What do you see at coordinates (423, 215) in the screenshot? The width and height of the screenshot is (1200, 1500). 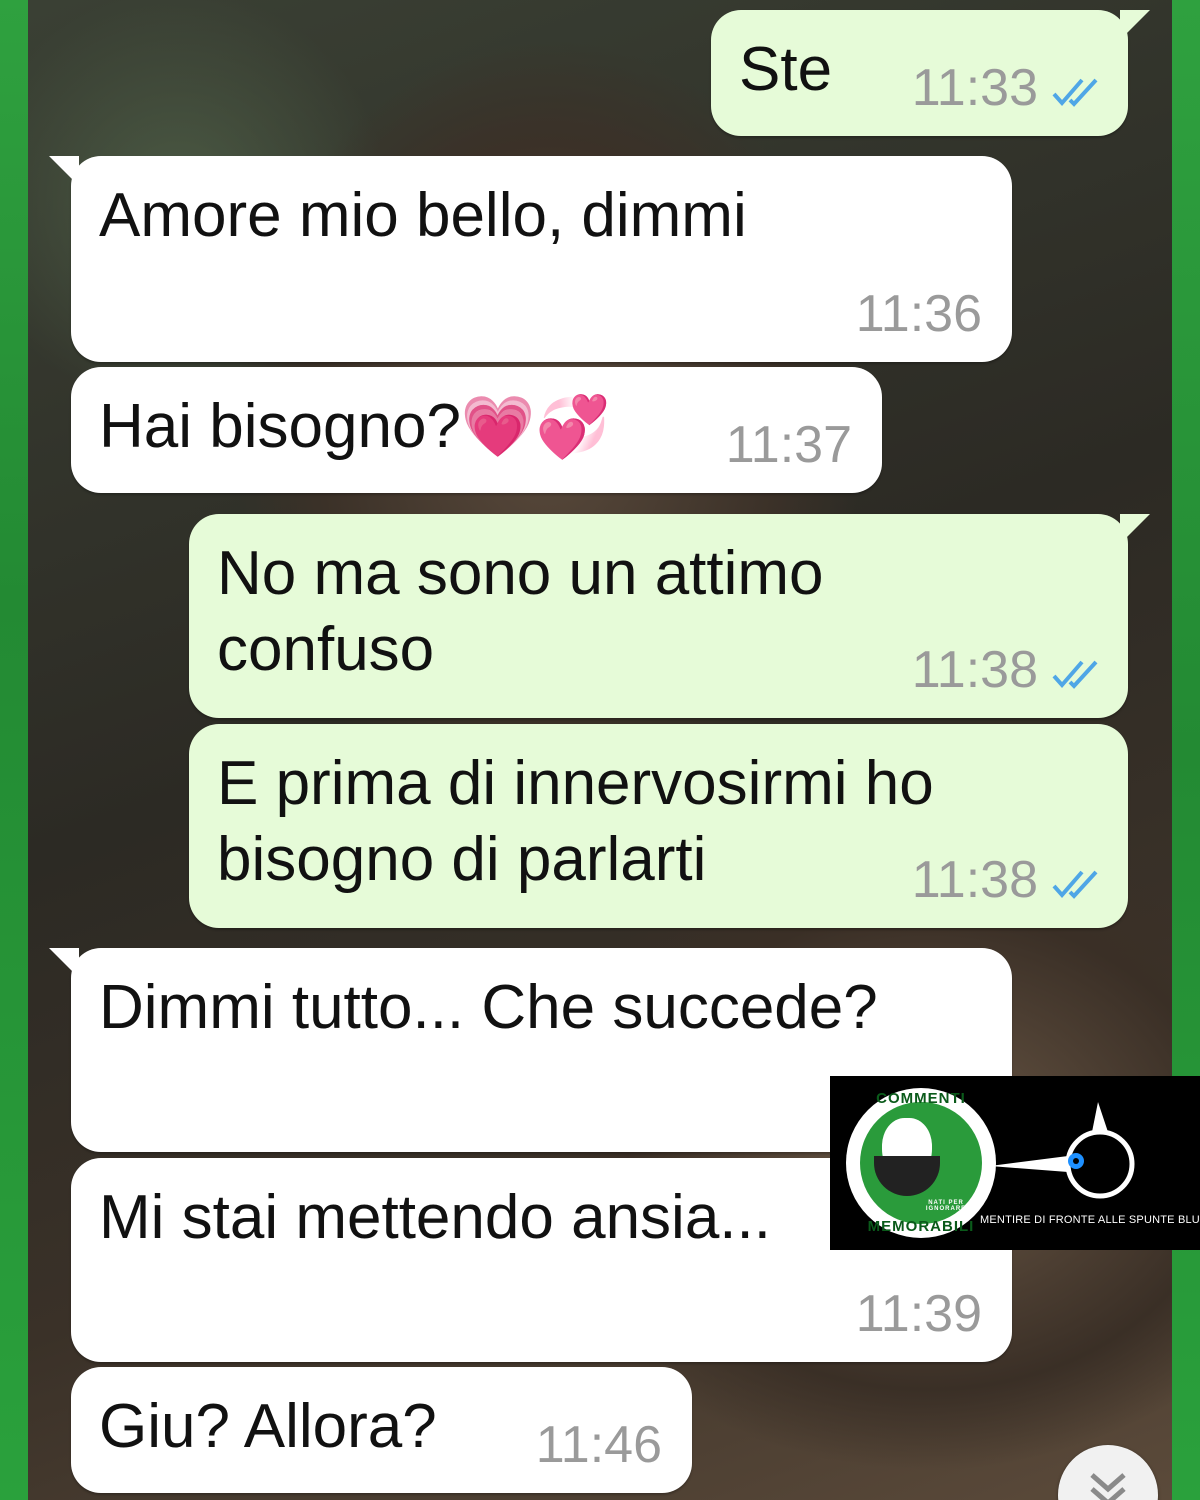 I see `message-text: Amore mio bello, dimmi` at bounding box center [423, 215].